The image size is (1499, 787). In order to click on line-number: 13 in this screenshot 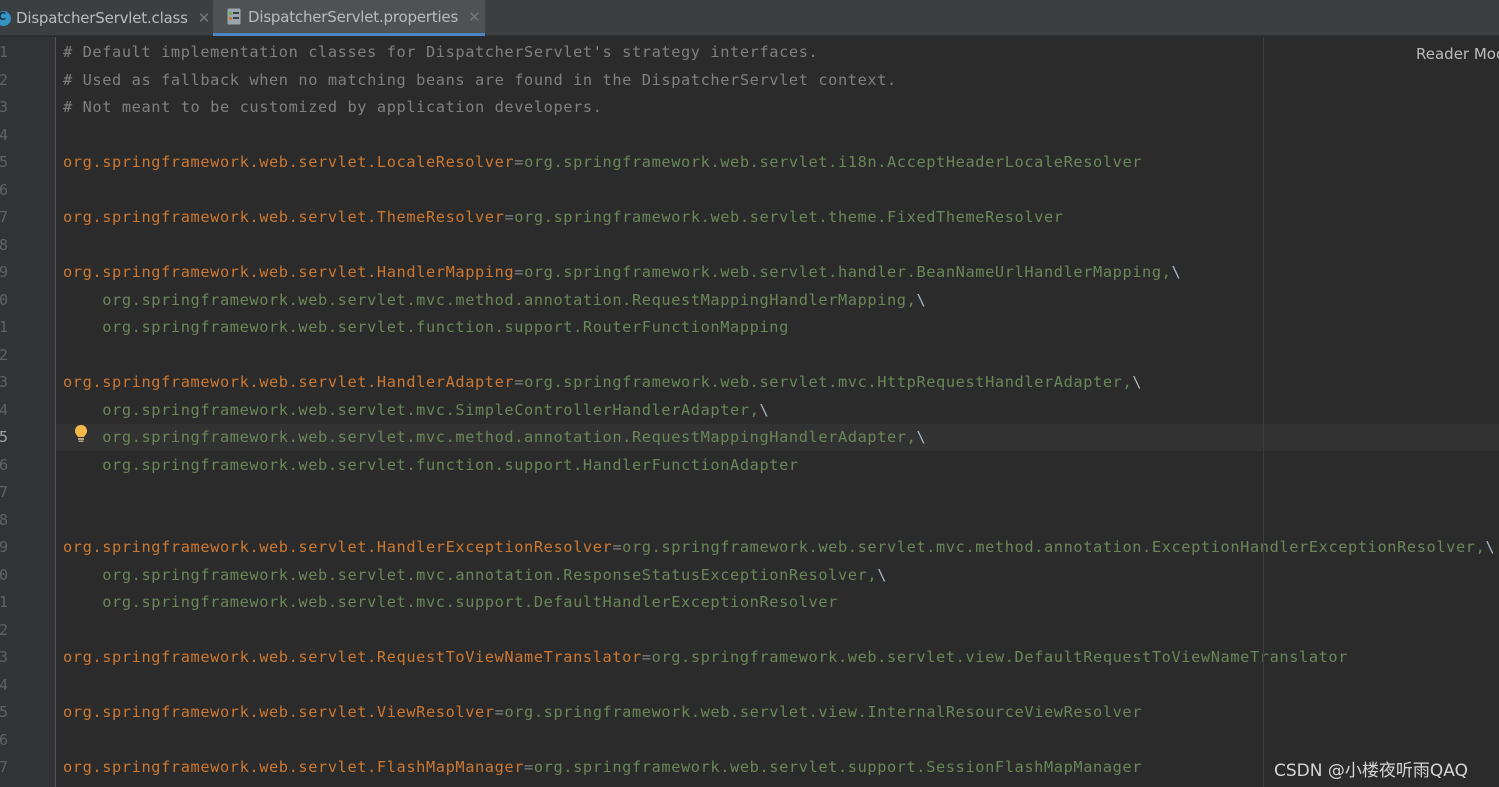, I will do `click(4, 382)`.